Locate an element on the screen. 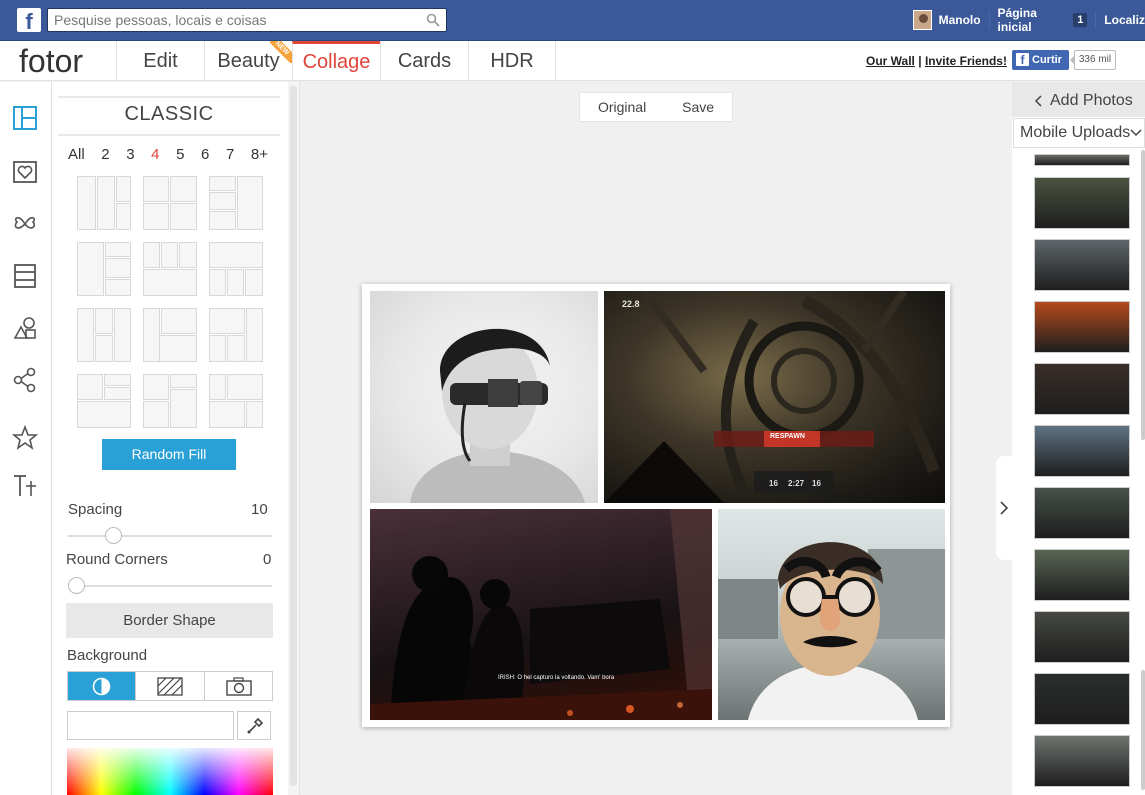 This screenshot has height=795, width=1145. bg-color-tab is located at coordinates (102, 686).